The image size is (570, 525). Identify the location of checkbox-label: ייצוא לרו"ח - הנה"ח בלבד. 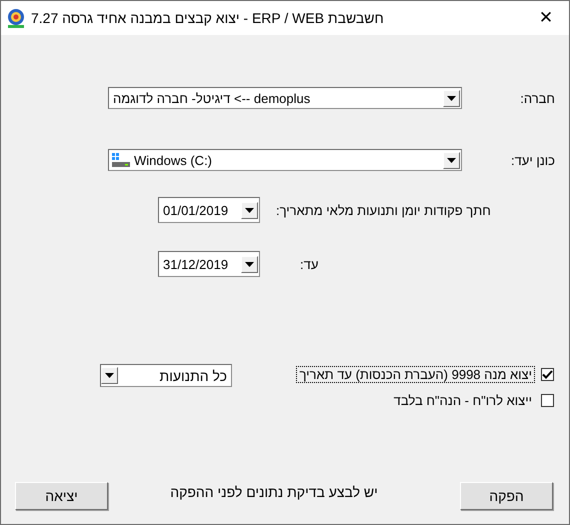
(462, 400).